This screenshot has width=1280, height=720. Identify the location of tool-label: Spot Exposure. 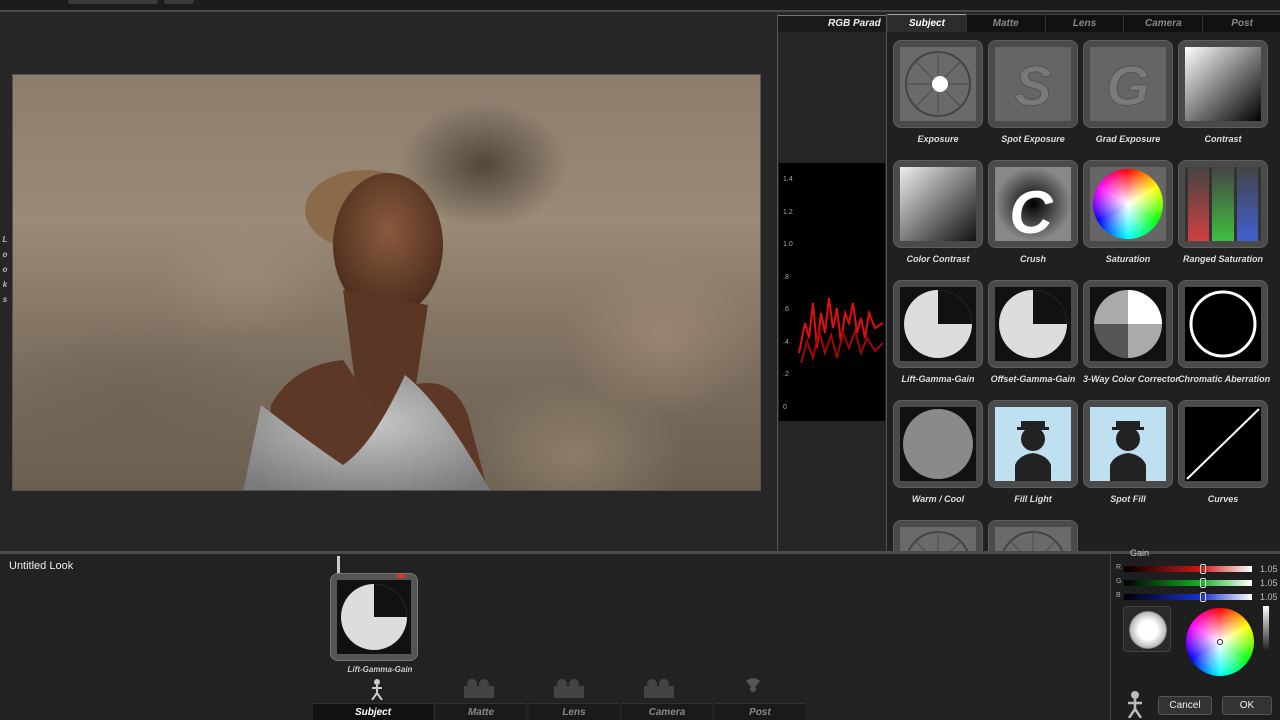
(1033, 139).